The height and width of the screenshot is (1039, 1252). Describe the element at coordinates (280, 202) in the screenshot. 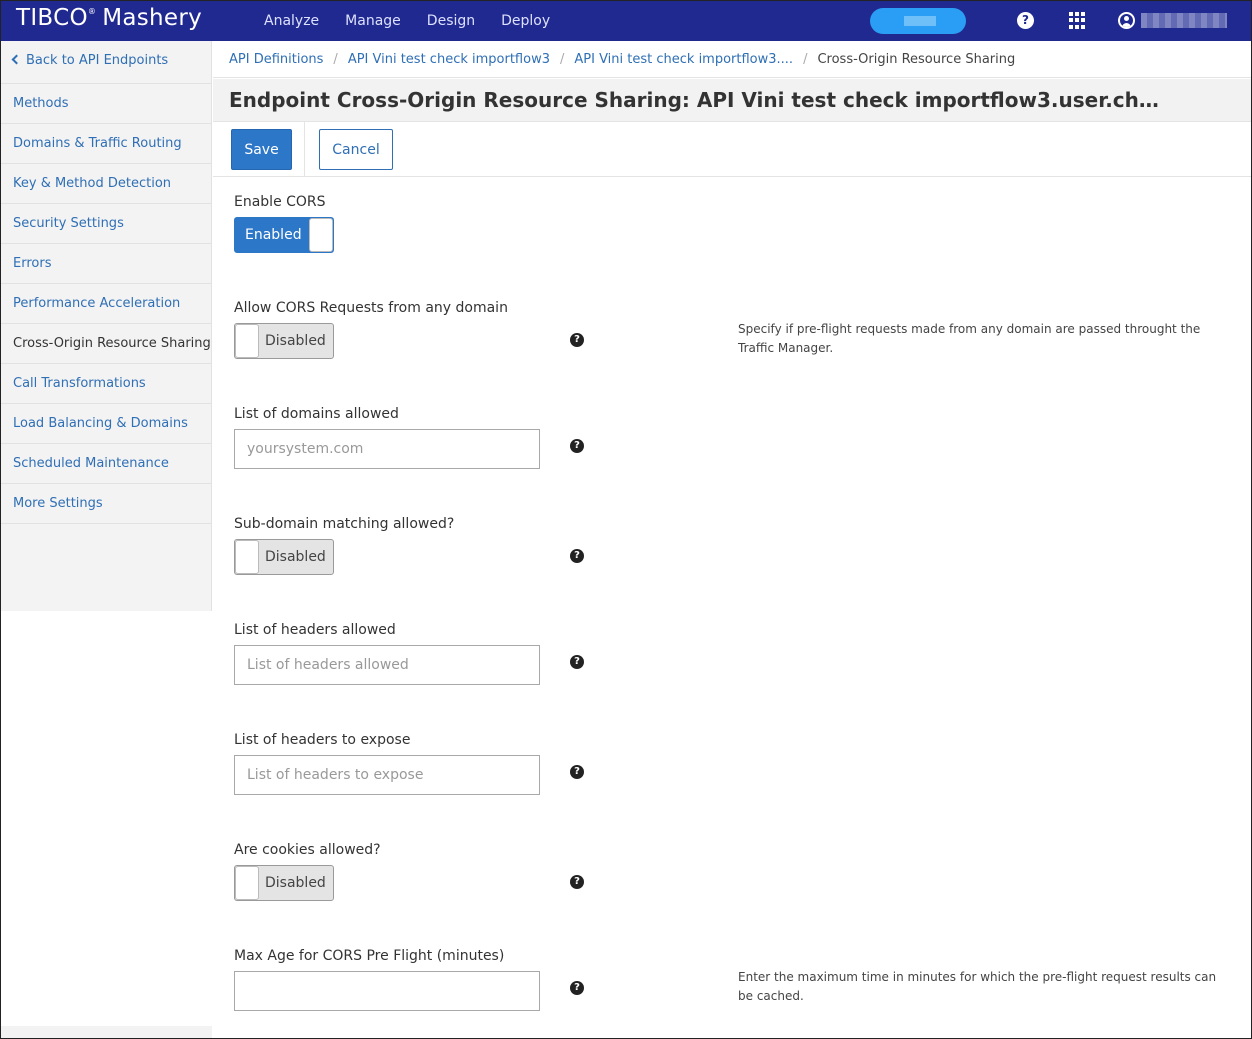

I see `enable-cors-label: Enable CORS` at that location.